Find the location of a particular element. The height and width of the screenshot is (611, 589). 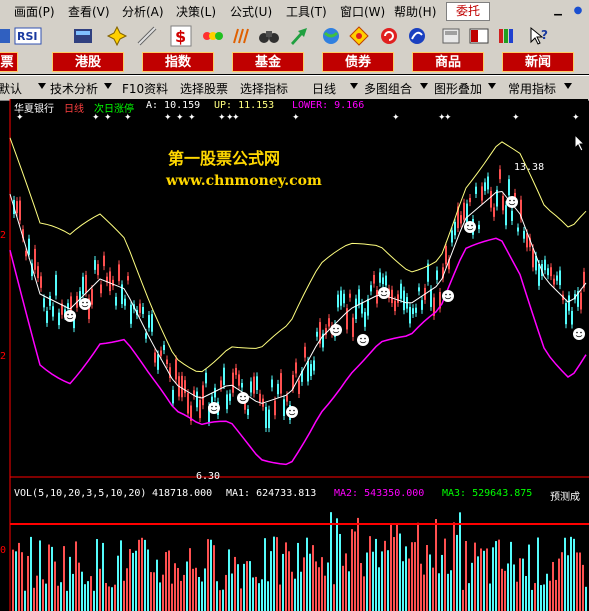

binoculars-icon is located at coordinates (269, 36).